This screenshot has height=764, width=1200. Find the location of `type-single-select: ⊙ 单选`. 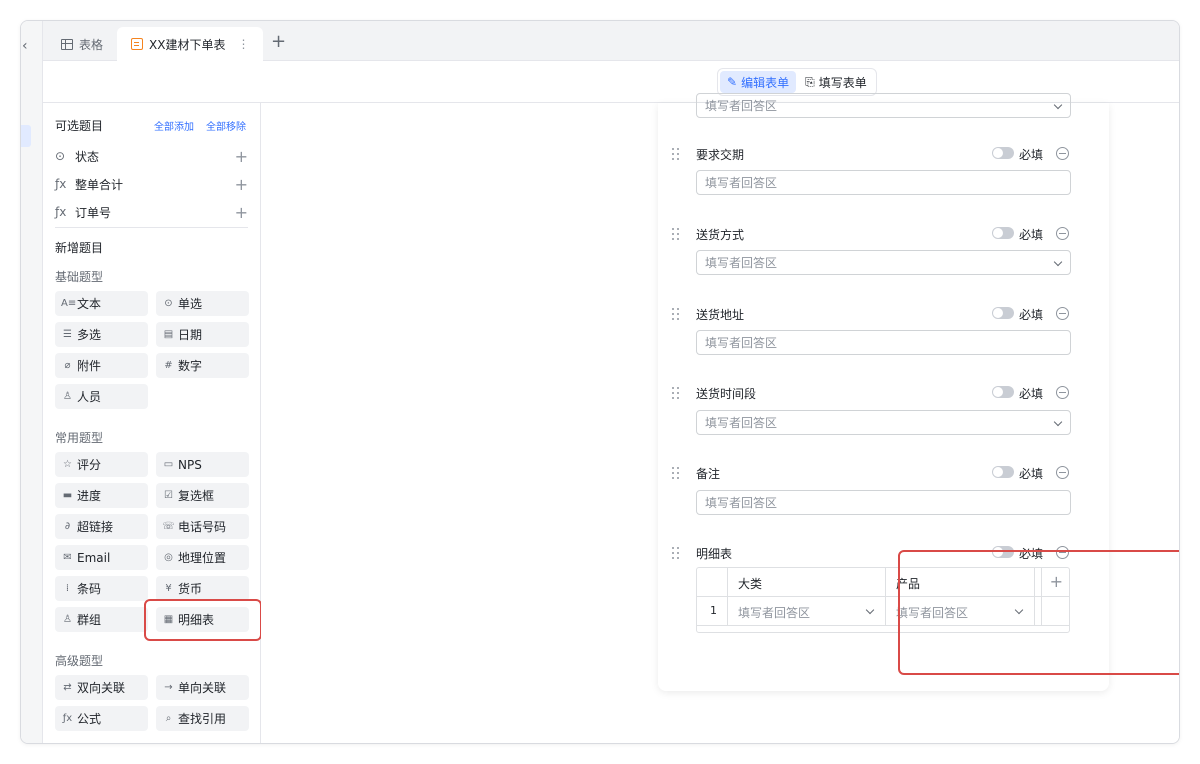

type-single-select: ⊙ 单选 is located at coordinates (202, 303).